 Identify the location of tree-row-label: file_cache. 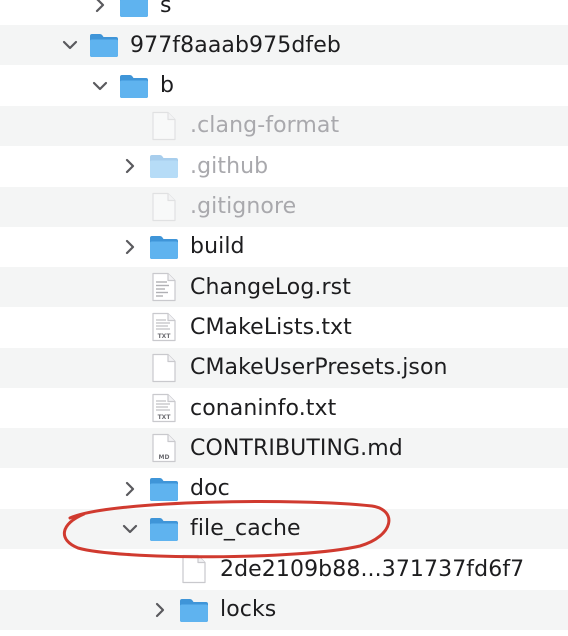
(245, 529).